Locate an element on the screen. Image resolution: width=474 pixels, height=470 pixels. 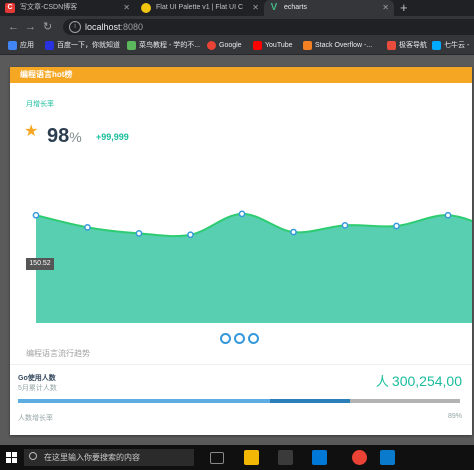
taskbar-search: 在这里输入你要搜索的内容 is located at coordinates (109, 457).